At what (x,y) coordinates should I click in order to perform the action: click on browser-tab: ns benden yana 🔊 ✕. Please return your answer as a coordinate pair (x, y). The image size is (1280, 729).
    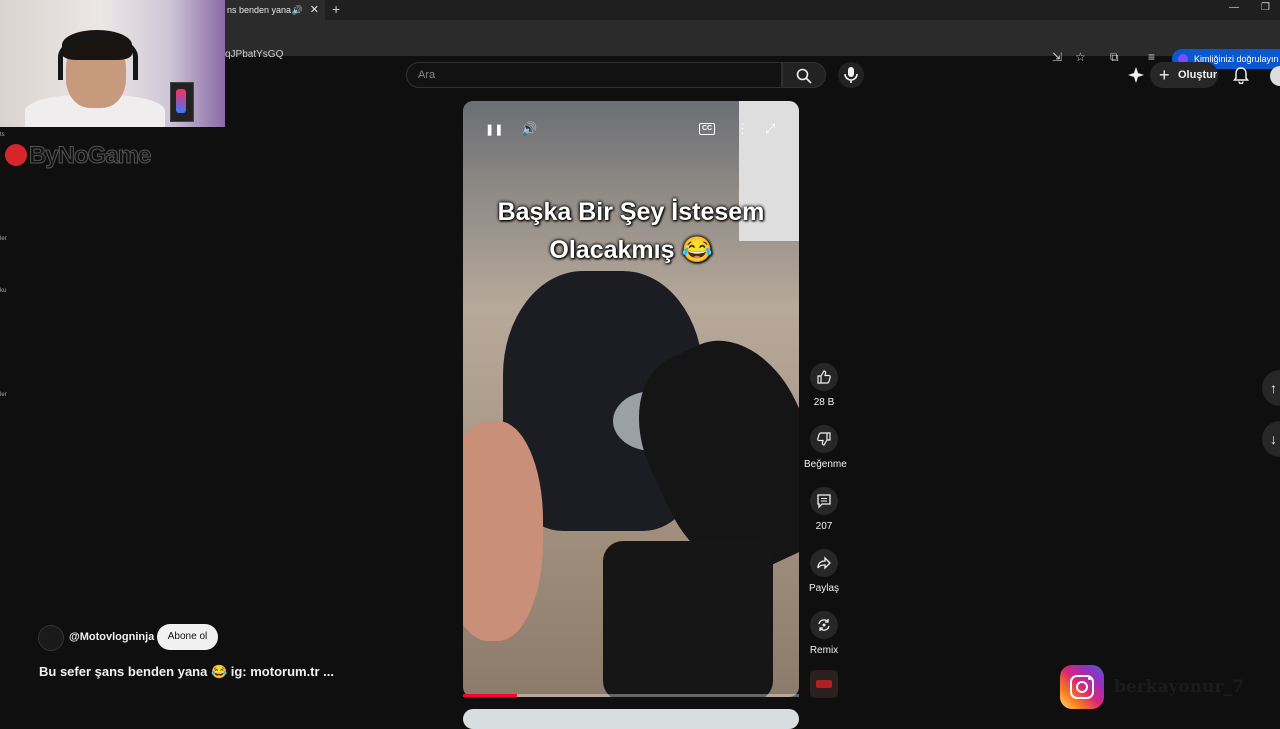
    Looking at the image, I should click on (275, 10).